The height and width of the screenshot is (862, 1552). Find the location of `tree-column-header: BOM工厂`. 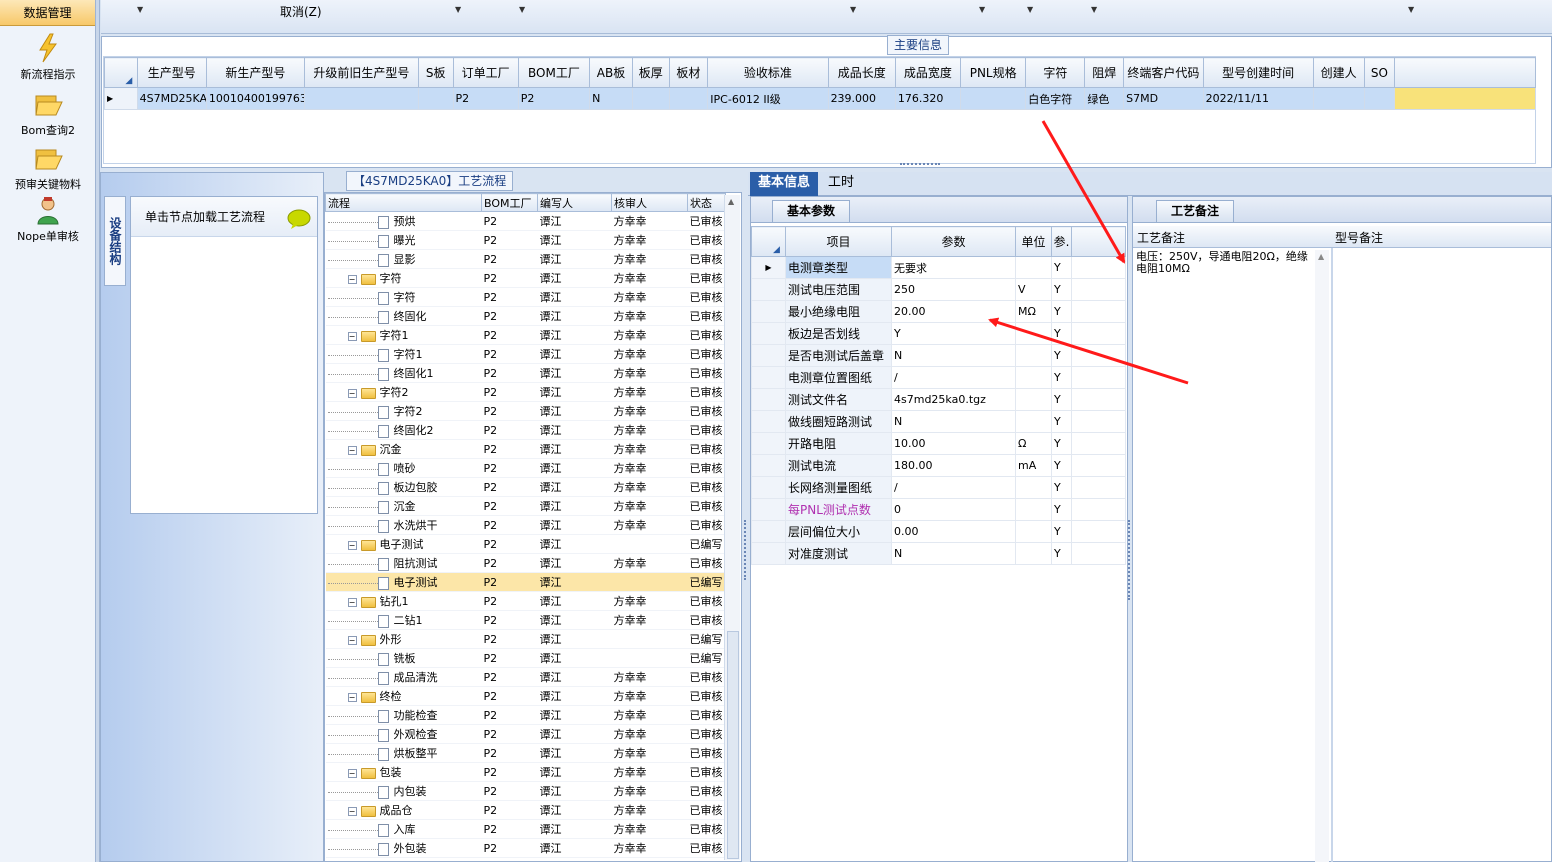

tree-column-header: BOM工厂 is located at coordinates (509, 202).